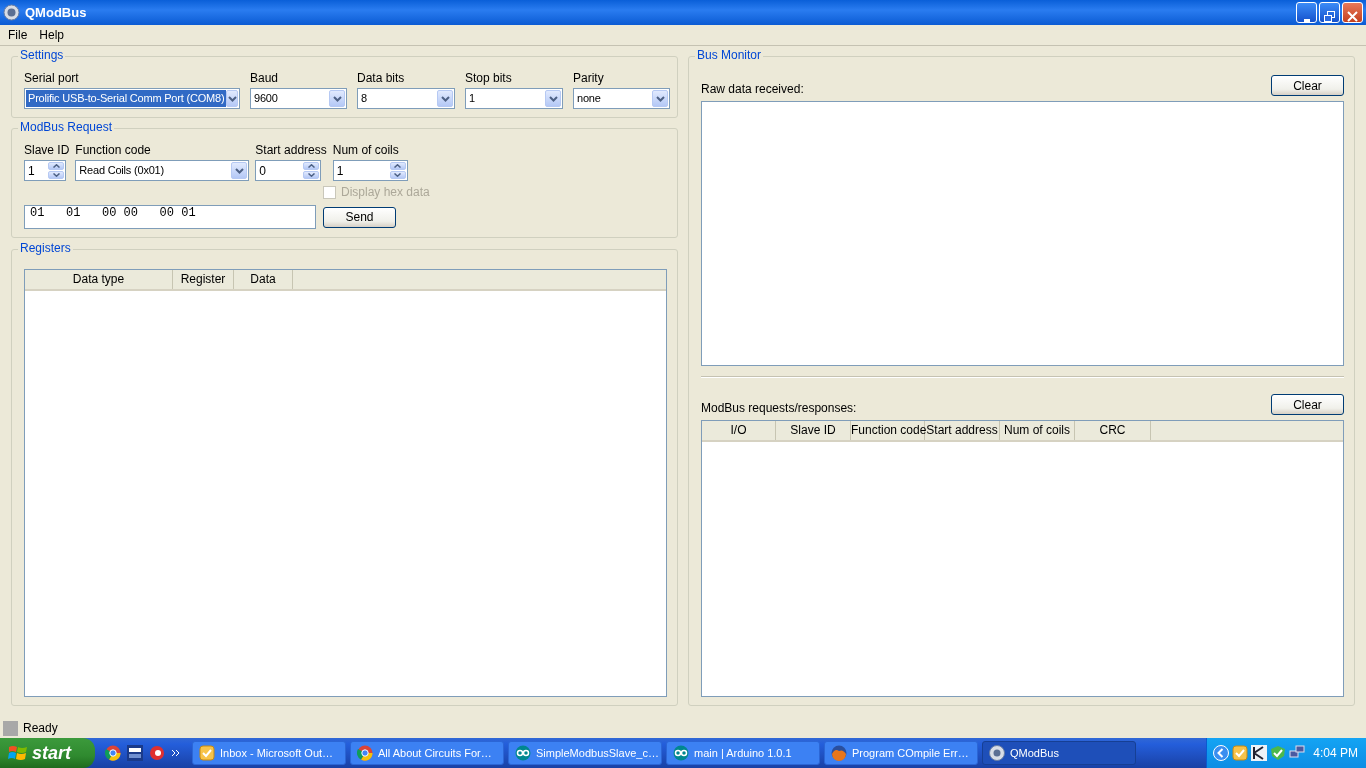 The height and width of the screenshot is (768, 1366). I want to click on clock: 4:04 PM, so click(1335, 753).